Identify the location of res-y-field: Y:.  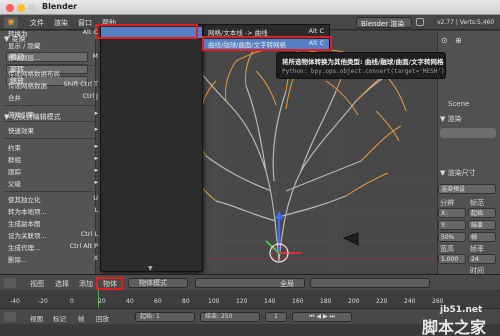
(452, 225).